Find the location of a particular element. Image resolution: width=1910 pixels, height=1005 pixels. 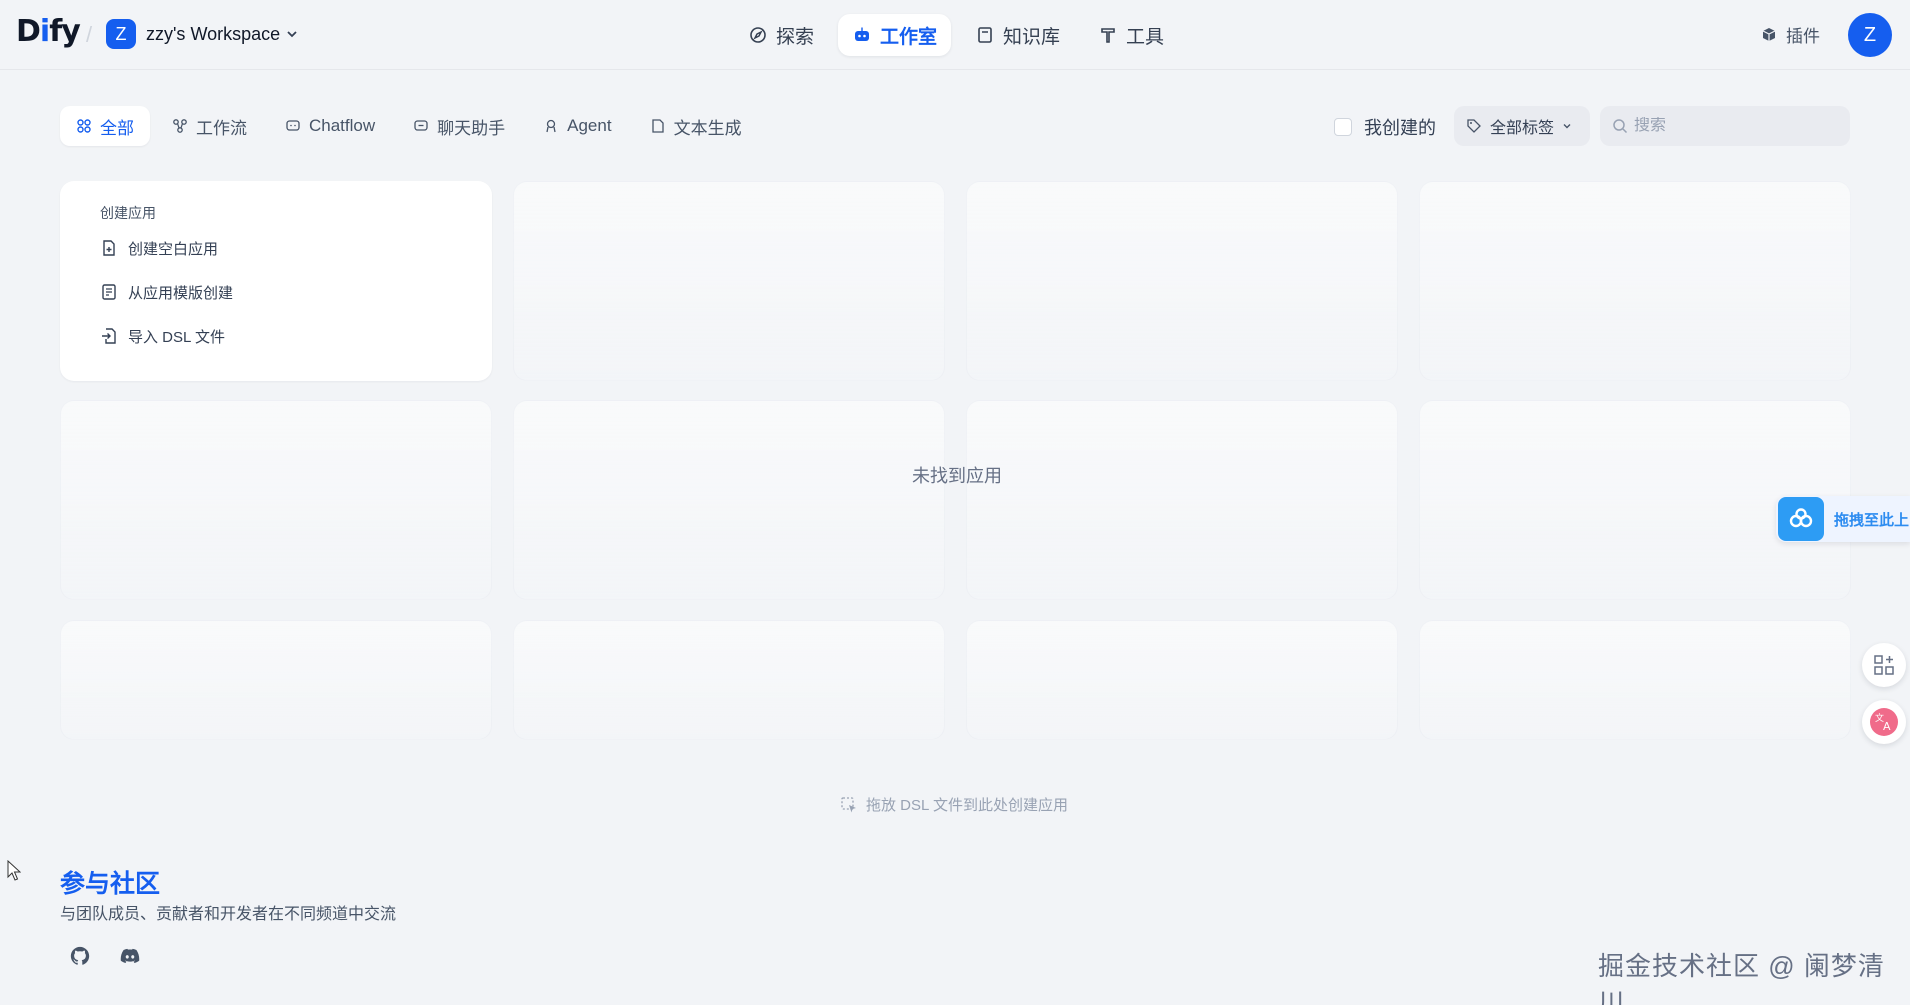

workspace-switcher: Z zzy's Workspace is located at coordinates (202, 34).